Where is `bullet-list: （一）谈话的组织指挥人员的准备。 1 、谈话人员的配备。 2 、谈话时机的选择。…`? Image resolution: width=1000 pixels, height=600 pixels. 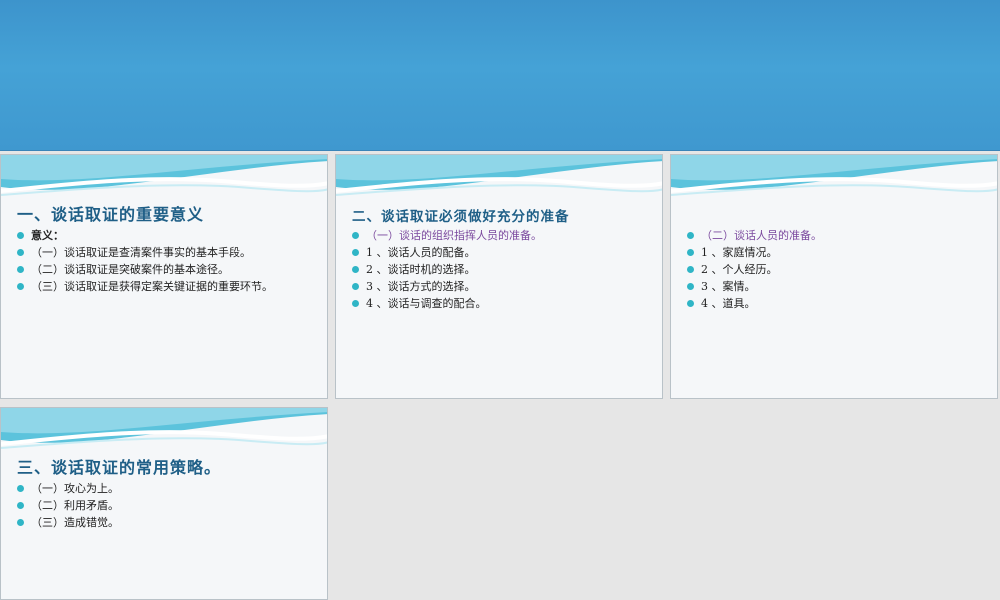 bullet-list: （一）谈话的组织指挥人员的准备。 1 、谈话人员的配备。 2 、谈话时机的选择。… is located at coordinates (447, 269).